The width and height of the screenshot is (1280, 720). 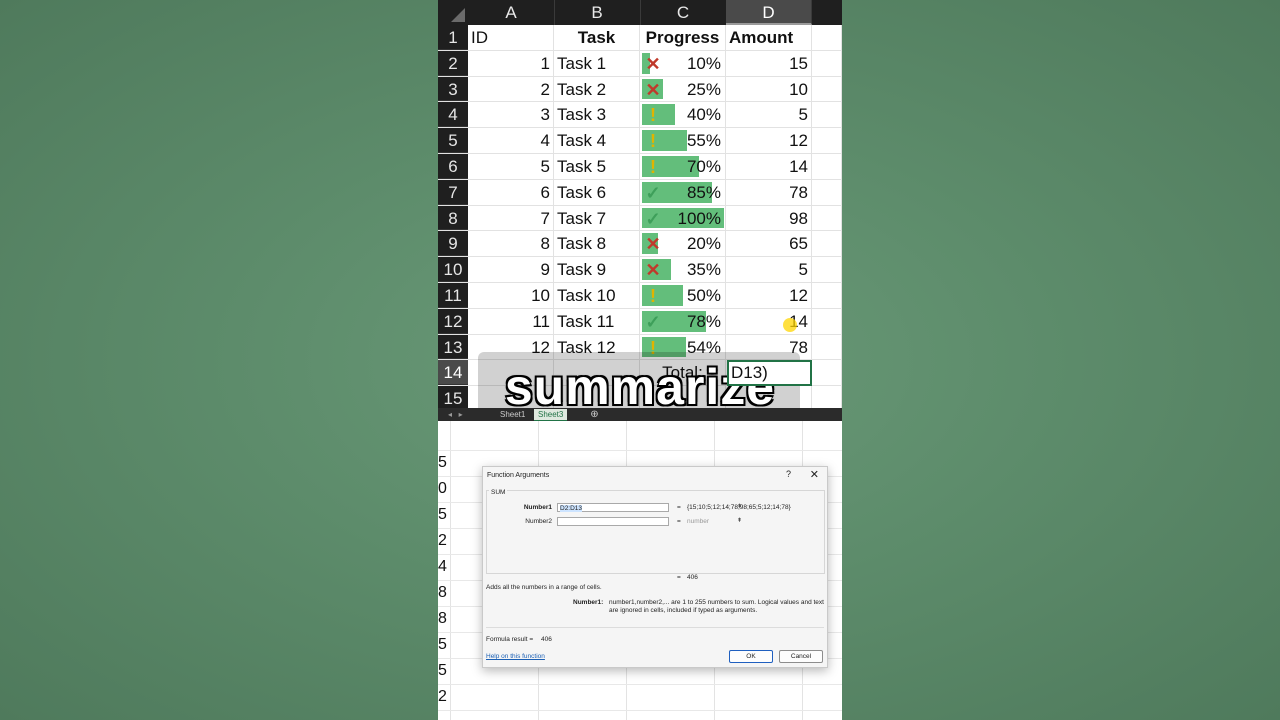 What do you see at coordinates (453, 192) in the screenshot?
I see `row-header: 7` at bounding box center [453, 192].